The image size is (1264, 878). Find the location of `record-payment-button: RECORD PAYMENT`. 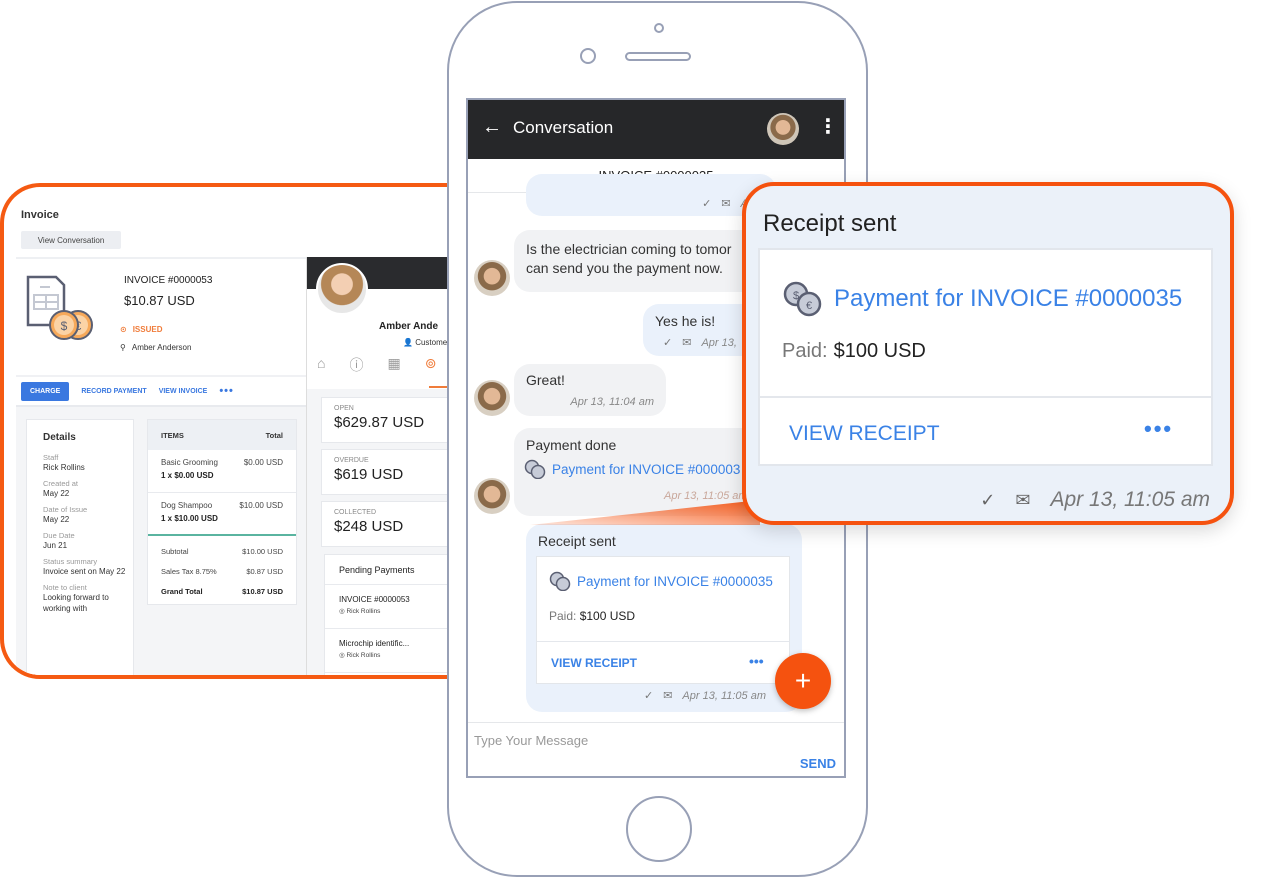

record-payment-button: RECORD PAYMENT is located at coordinates (113, 391).